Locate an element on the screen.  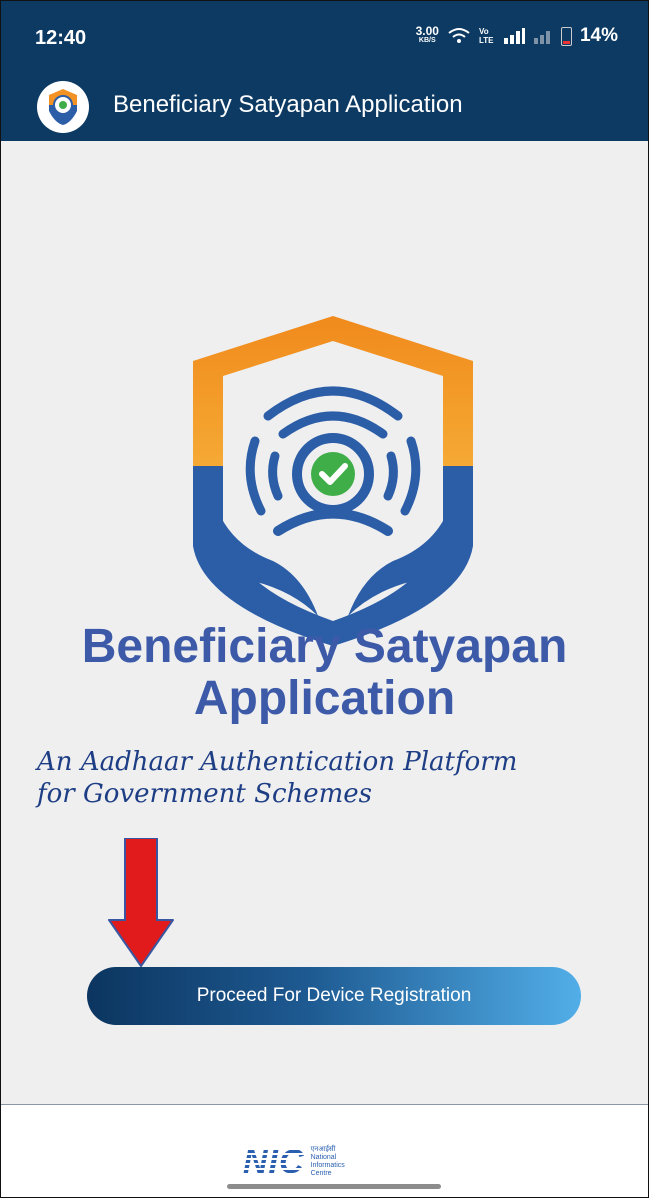
signal-icon is located at coordinates (514, 36).